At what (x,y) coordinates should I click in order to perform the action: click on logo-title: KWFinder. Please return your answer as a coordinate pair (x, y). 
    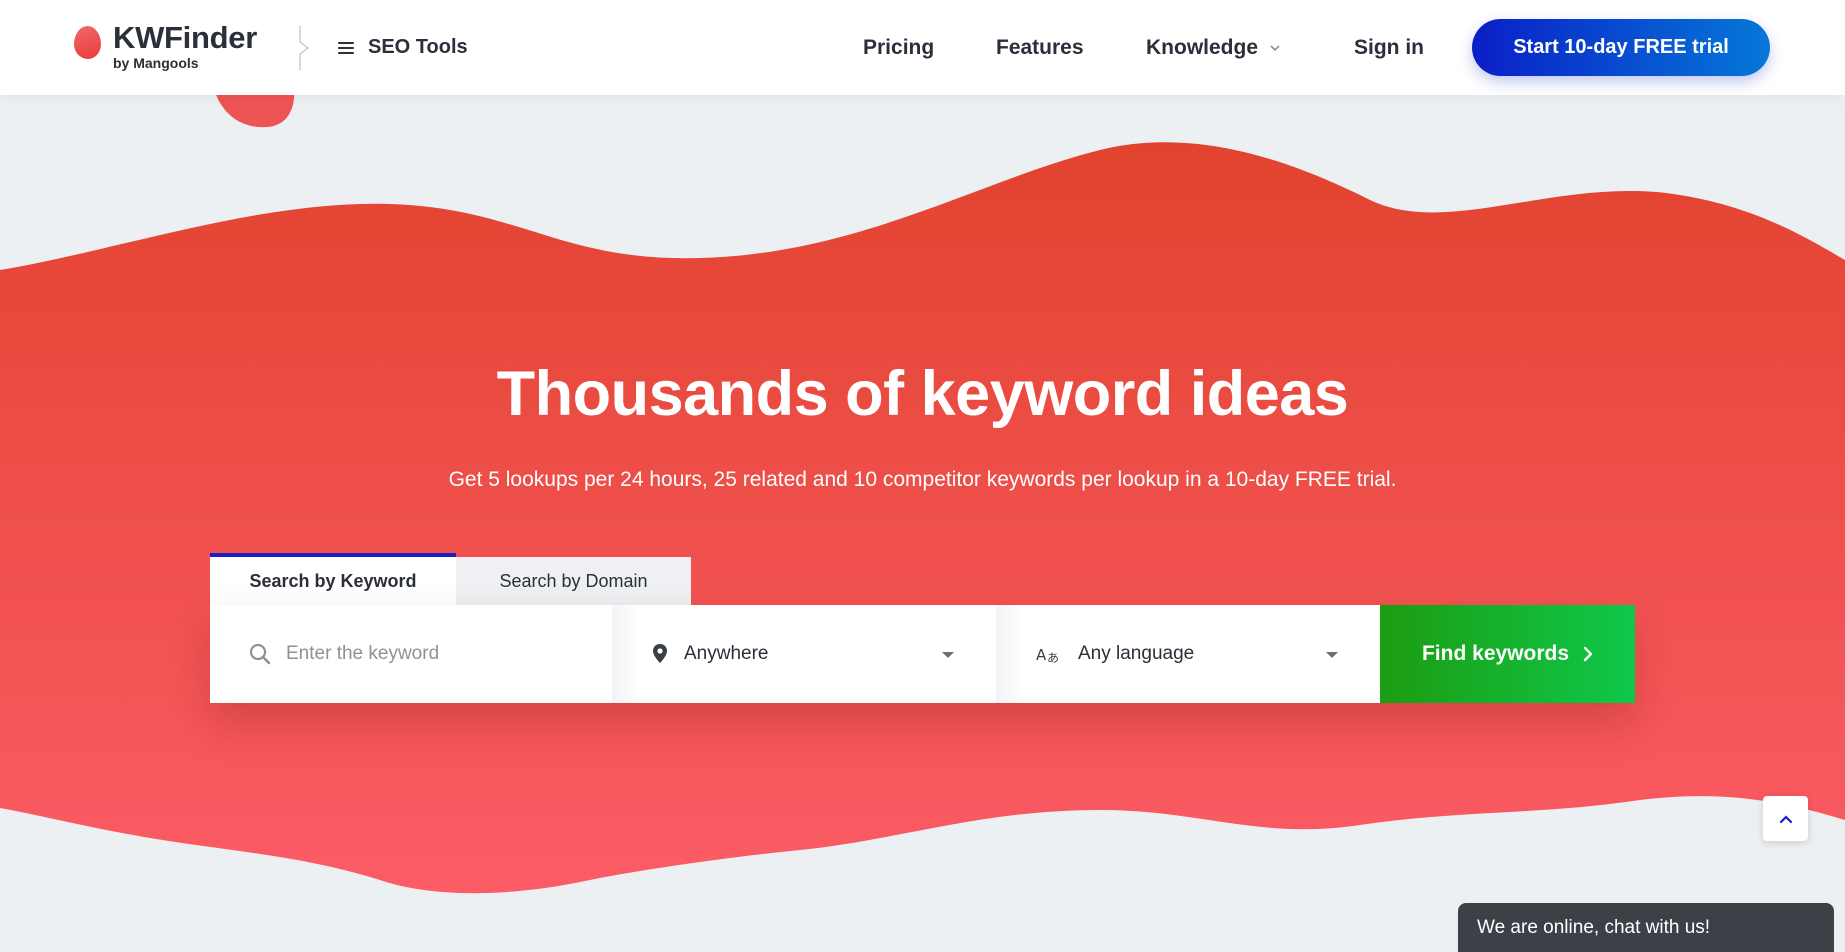
    Looking at the image, I should click on (185, 37).